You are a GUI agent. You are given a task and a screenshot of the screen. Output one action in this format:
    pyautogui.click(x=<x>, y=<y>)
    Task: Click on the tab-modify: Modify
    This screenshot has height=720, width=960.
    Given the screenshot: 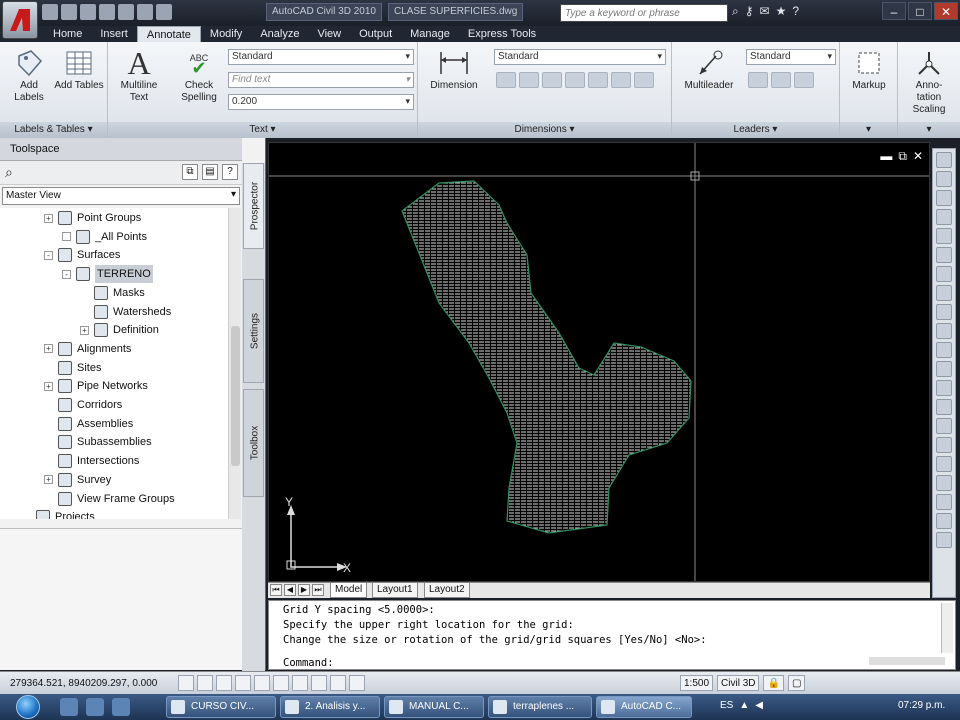 What is the action you would take?
    pyautogui.click(x=226, y=34)
    